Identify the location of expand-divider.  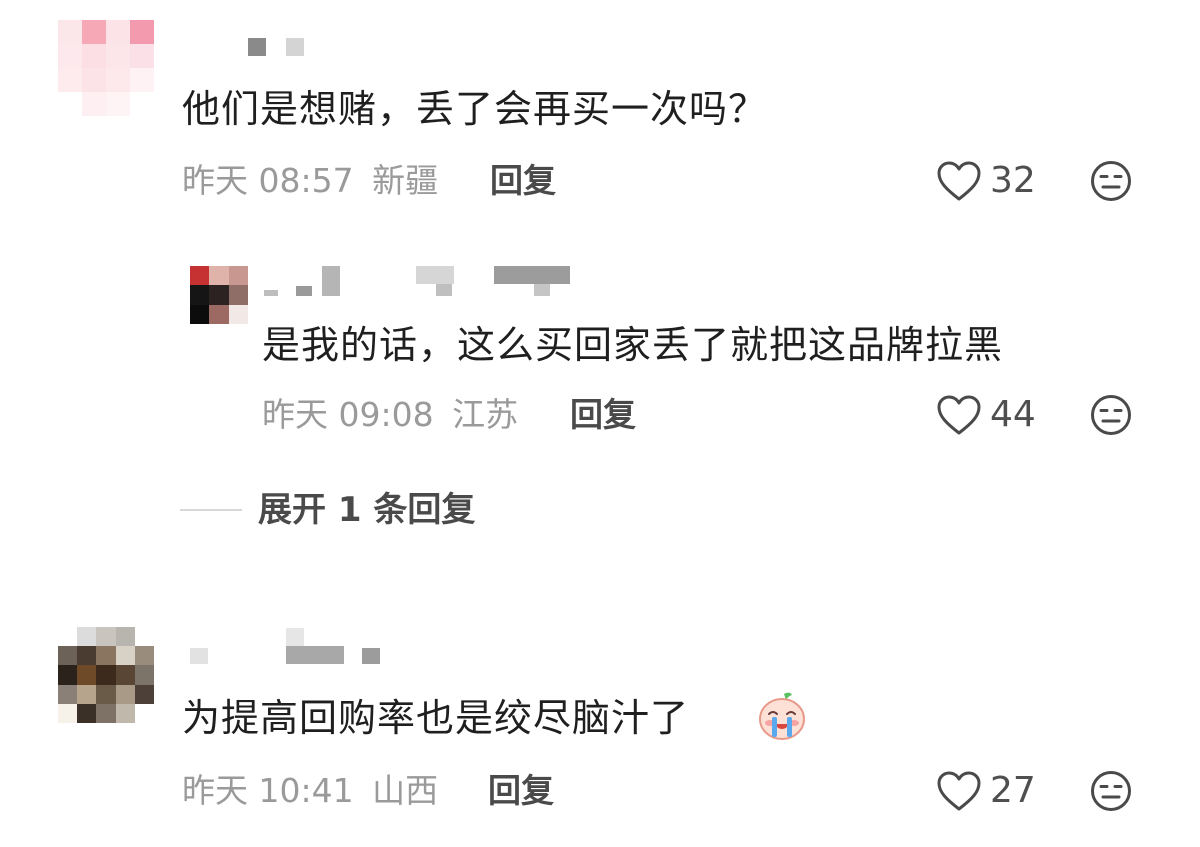
(211, 510).